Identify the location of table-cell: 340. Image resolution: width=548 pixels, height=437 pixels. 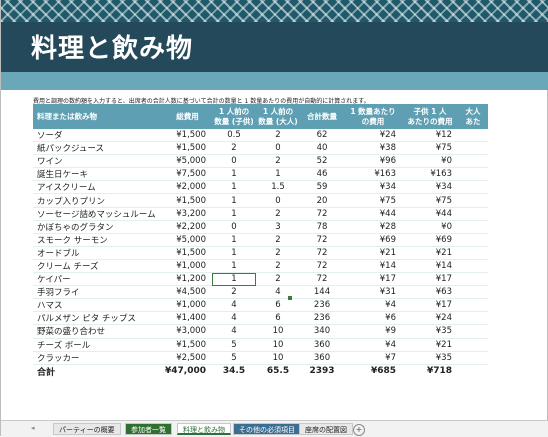
(322, 331).